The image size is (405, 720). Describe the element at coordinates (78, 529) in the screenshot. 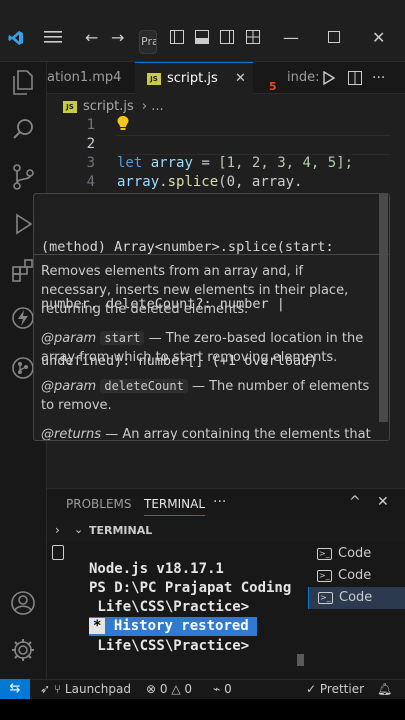

I see `chevron-down-icon: ⌄` at that location.